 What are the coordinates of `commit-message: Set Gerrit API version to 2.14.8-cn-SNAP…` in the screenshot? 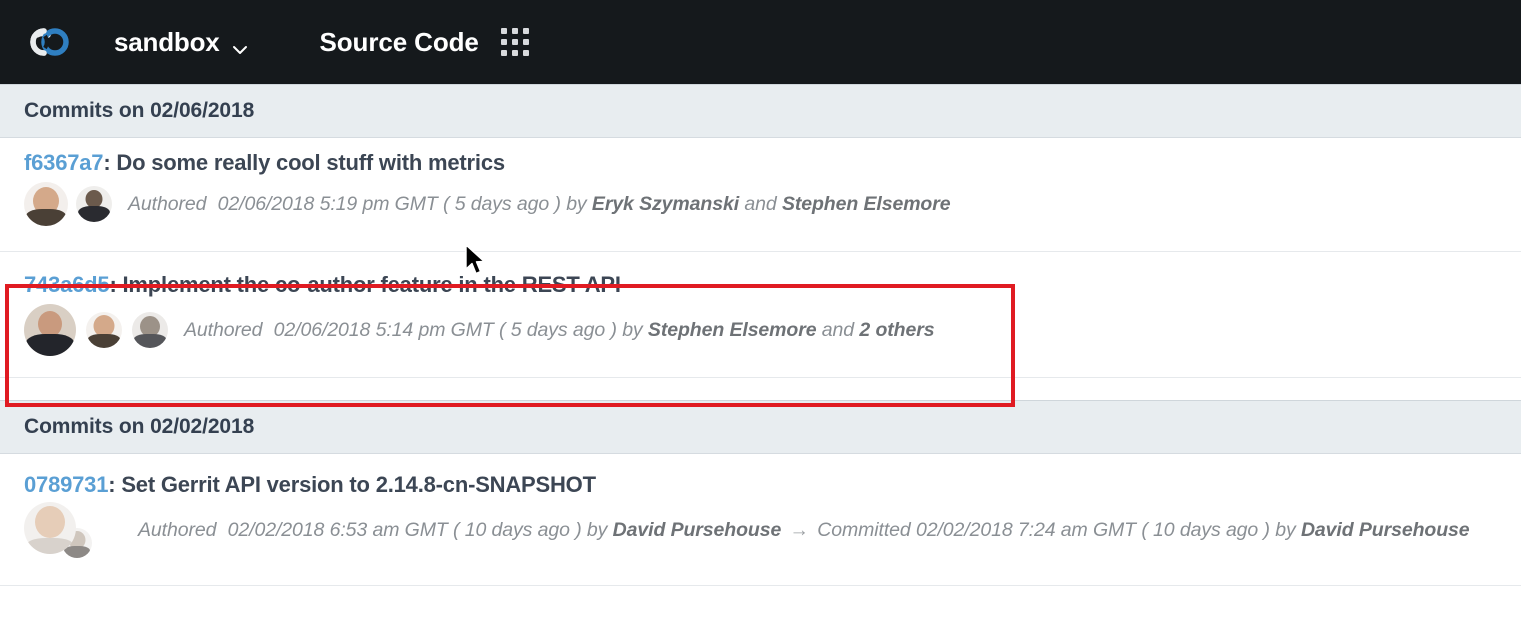 It's located at (358, 484).